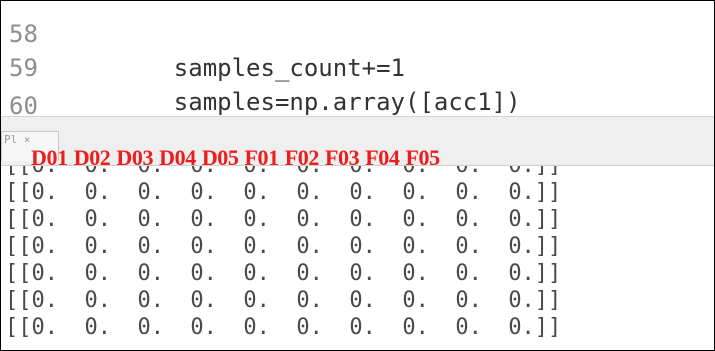 The image size is (715, 351). Describe the element at coordinates (423, 157) in the screenshot. I see `column-label: F05` at that location.